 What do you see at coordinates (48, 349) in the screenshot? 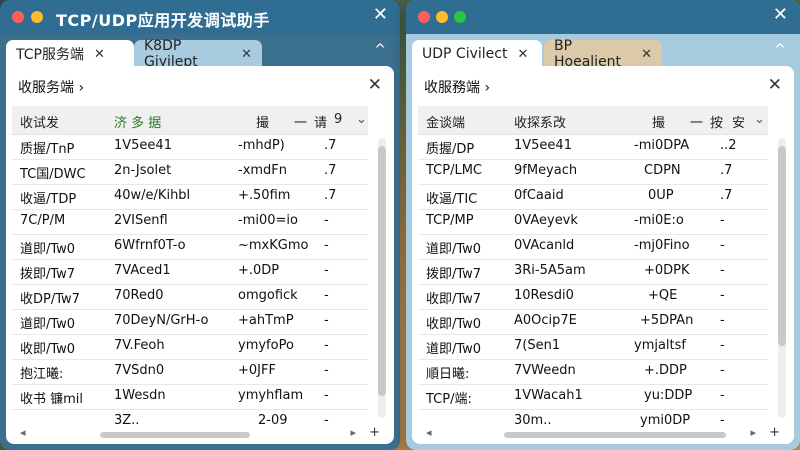
I see `cell: 收即/Tw0` at bounding box center [48, 349].